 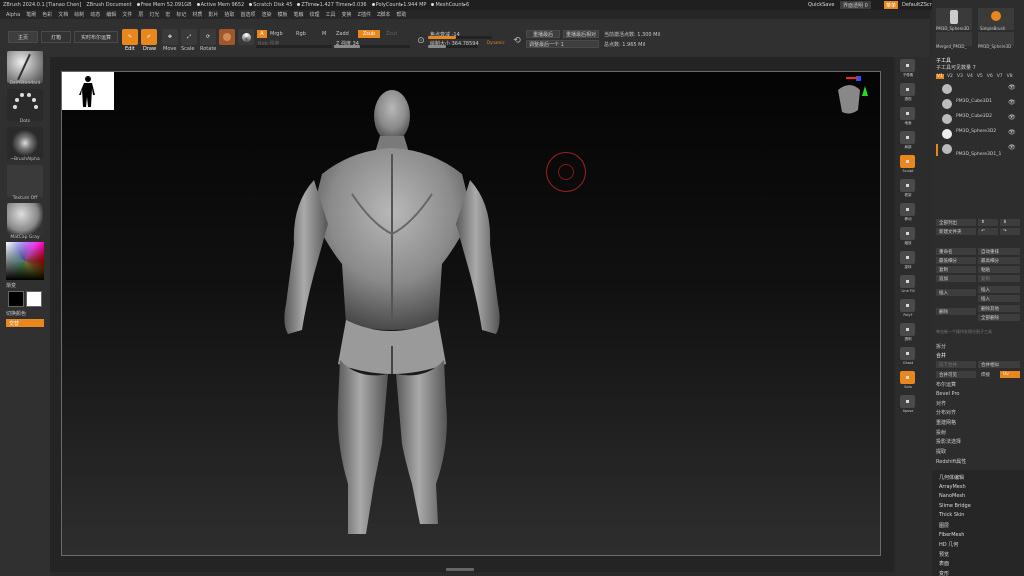 I want to click on menu-9: 灯光, so click(x=154, y=14).